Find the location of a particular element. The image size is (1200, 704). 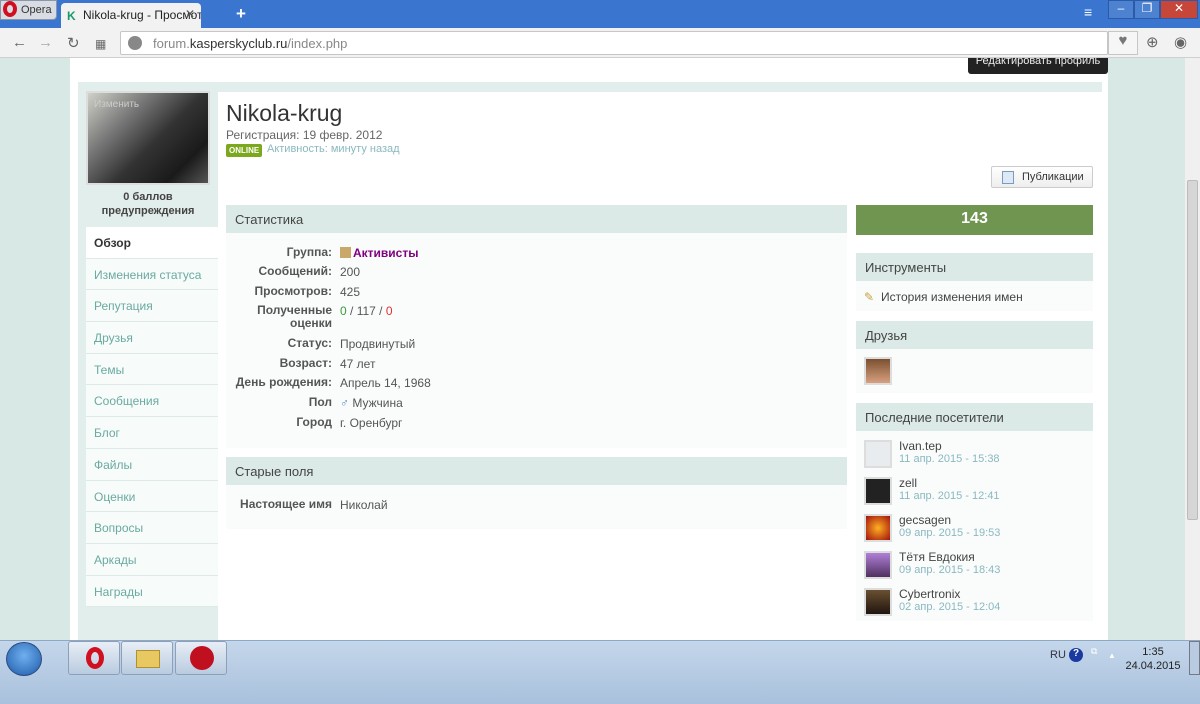

forward-button: → is located at coordinates (45, 42).